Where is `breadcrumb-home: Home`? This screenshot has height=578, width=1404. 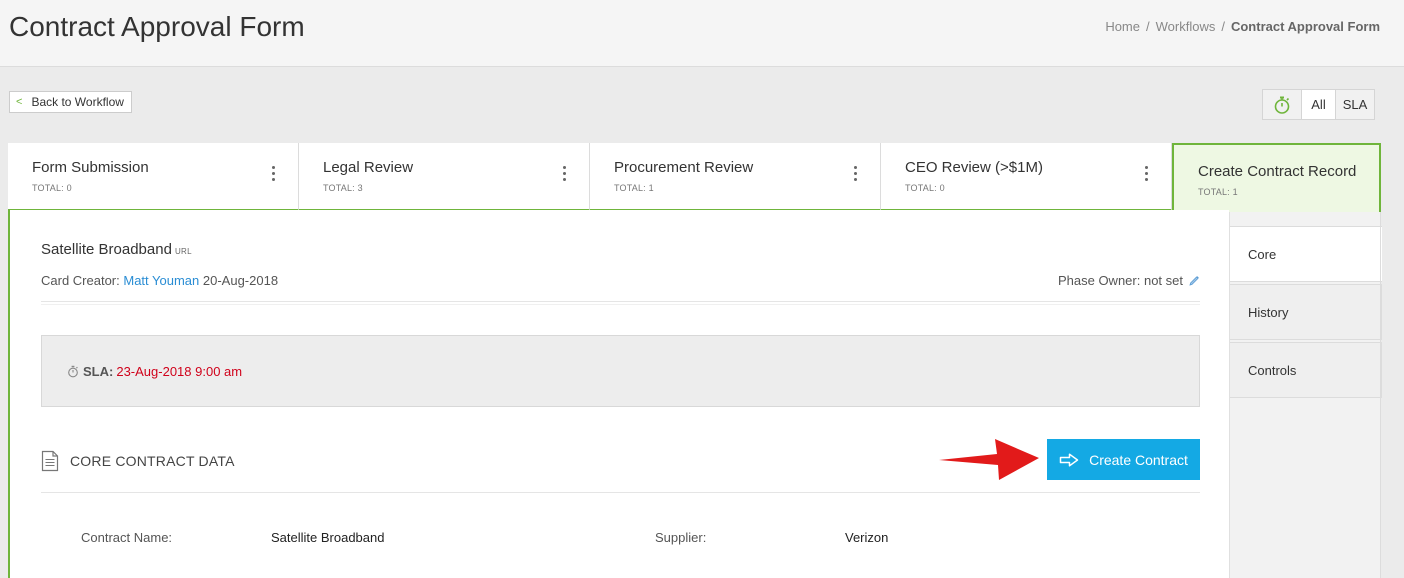 breadcrumb-home: Home is located at coordinates (1122, 26).